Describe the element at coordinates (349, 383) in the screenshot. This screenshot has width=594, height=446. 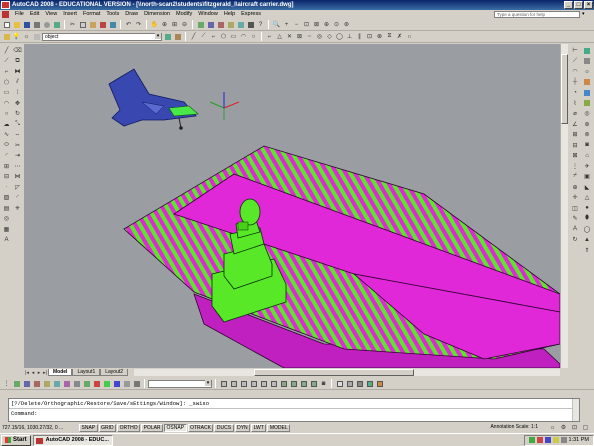
I see `visual-style-3d-icon` at that location.